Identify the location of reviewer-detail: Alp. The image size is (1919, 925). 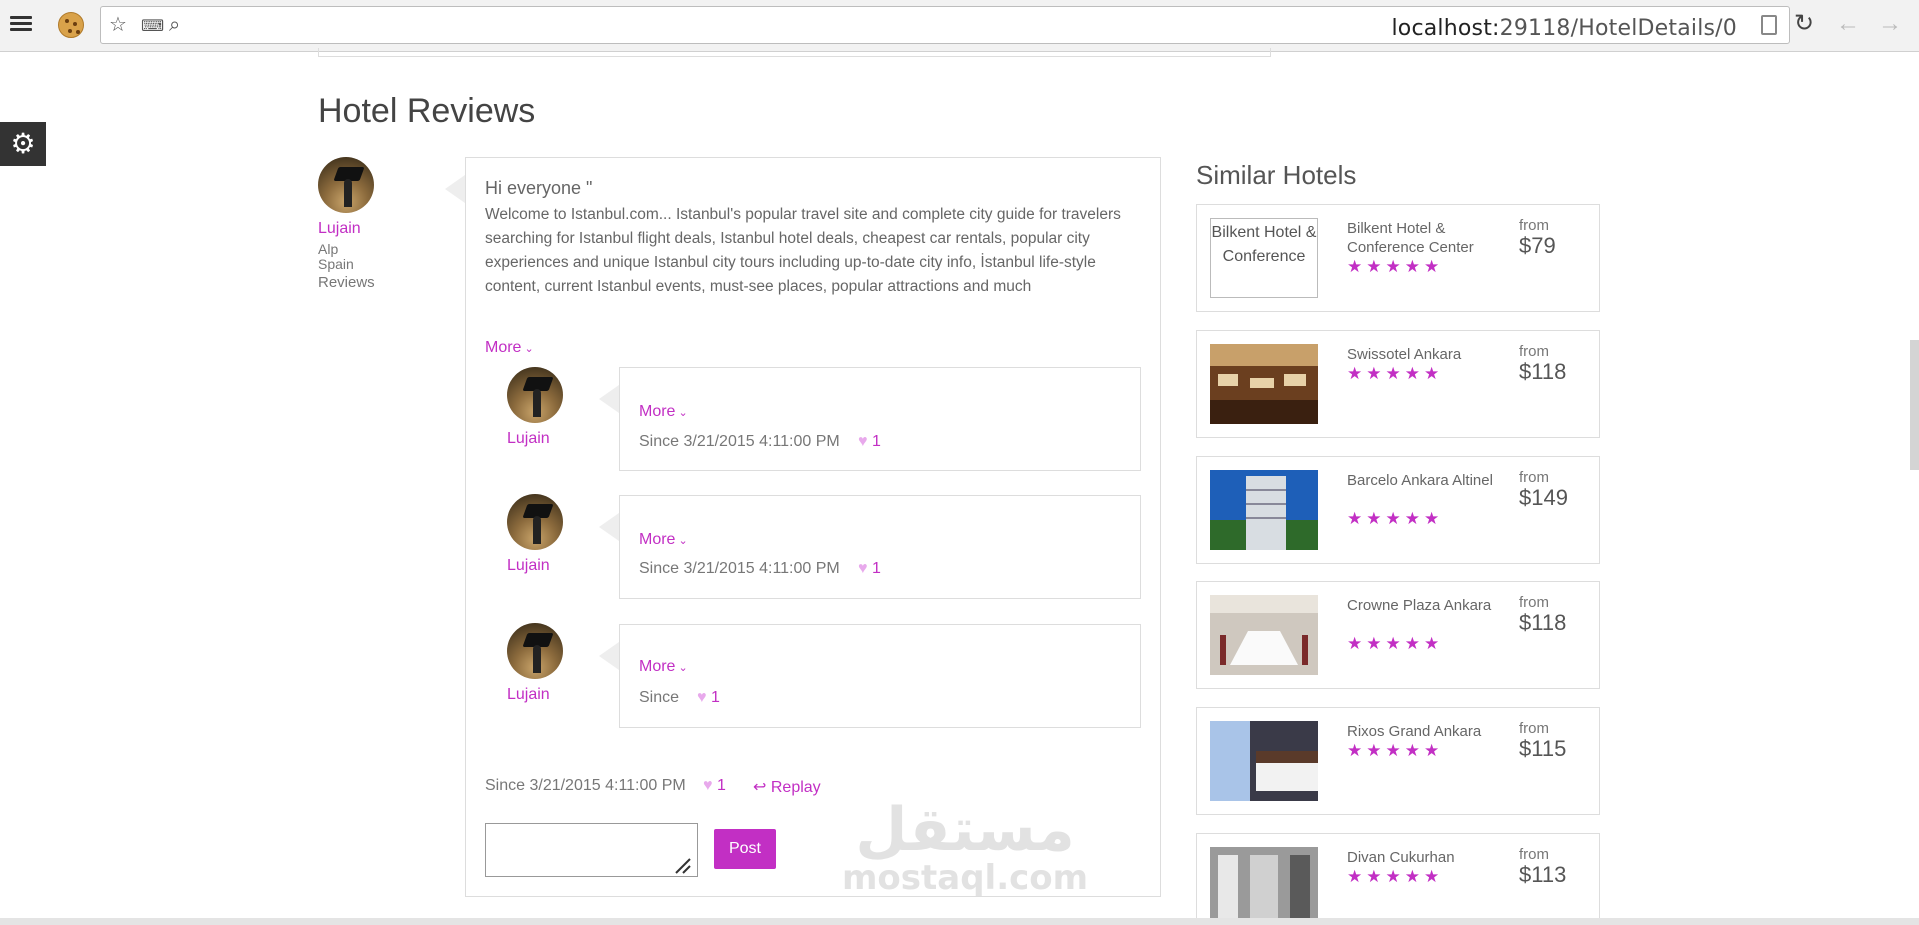
(328, 249).